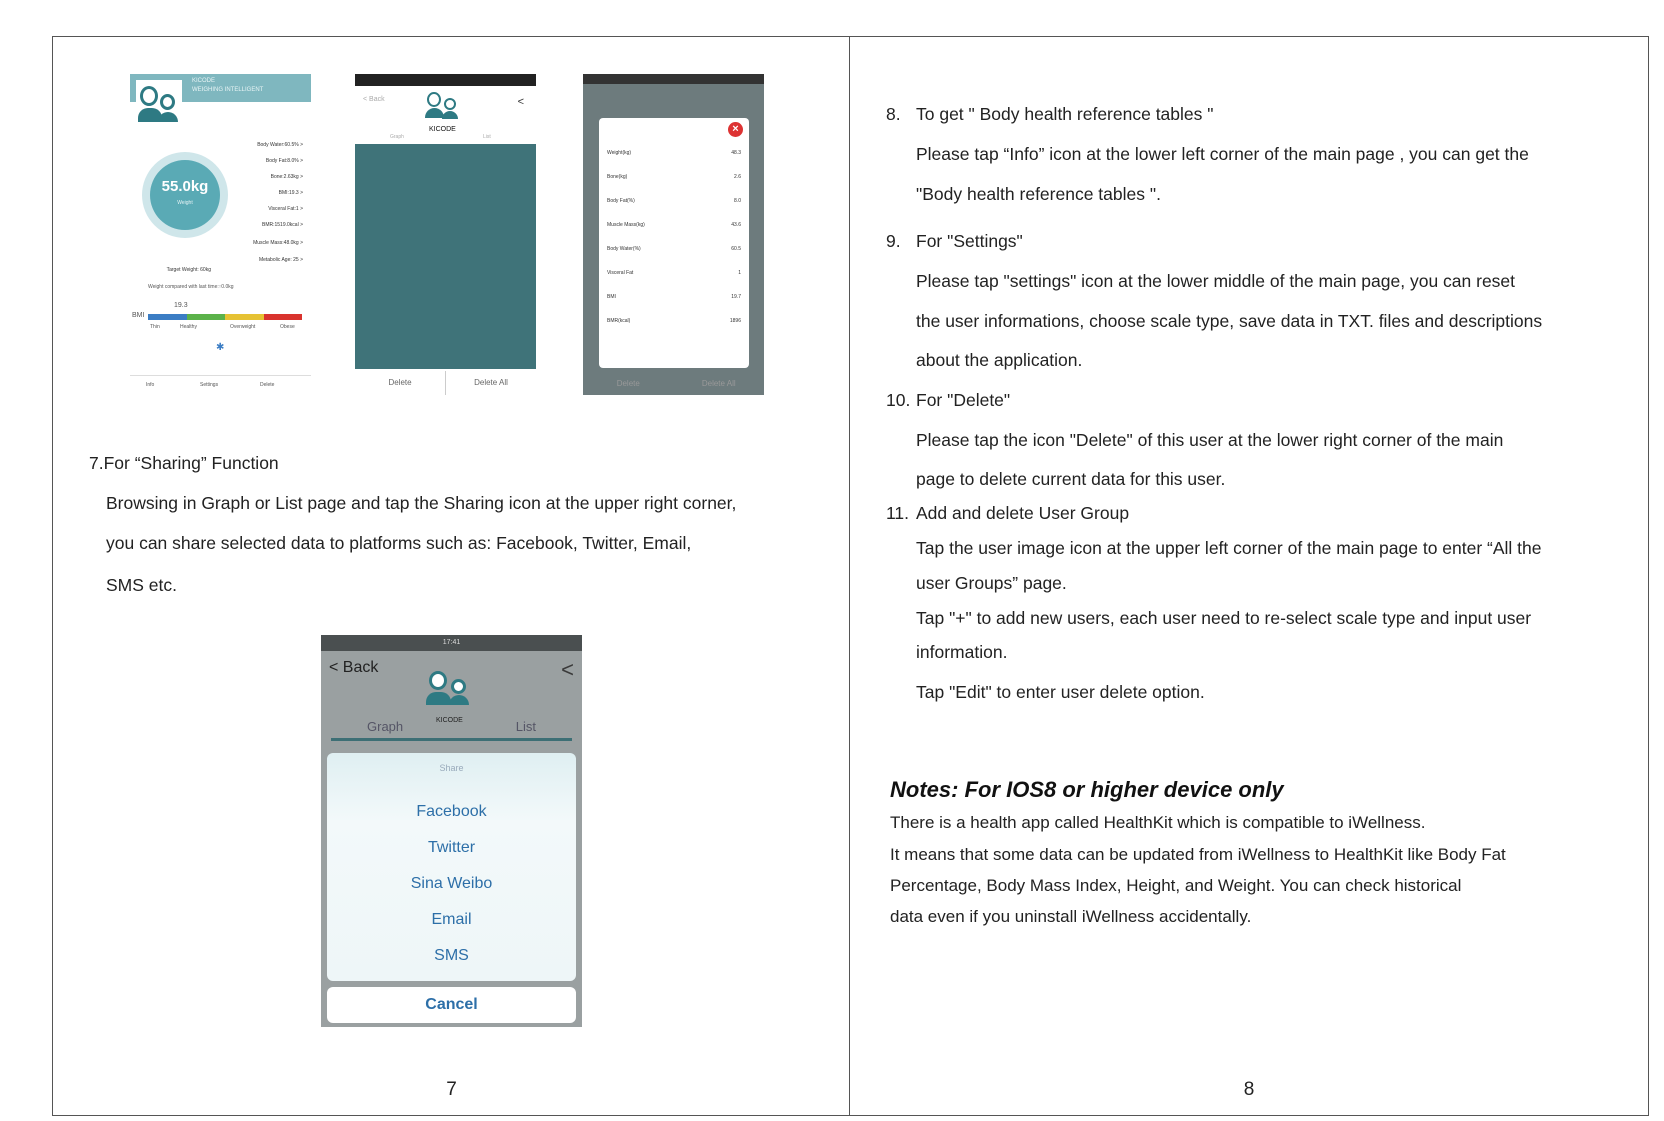 The image size is (1664, 1121). Describe the element at coordinates (674, 177) in the screenshot. I see `detail-row: Bone(kg) 2.6` at that location.